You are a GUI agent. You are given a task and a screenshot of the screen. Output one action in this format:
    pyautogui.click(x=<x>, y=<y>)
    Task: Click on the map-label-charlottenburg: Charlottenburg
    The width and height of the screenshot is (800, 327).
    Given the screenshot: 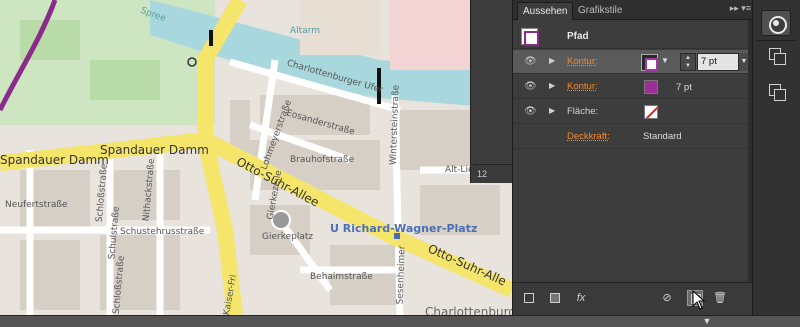 What is the action you would take?
    pyautogui.click(x=468, y=310)
    